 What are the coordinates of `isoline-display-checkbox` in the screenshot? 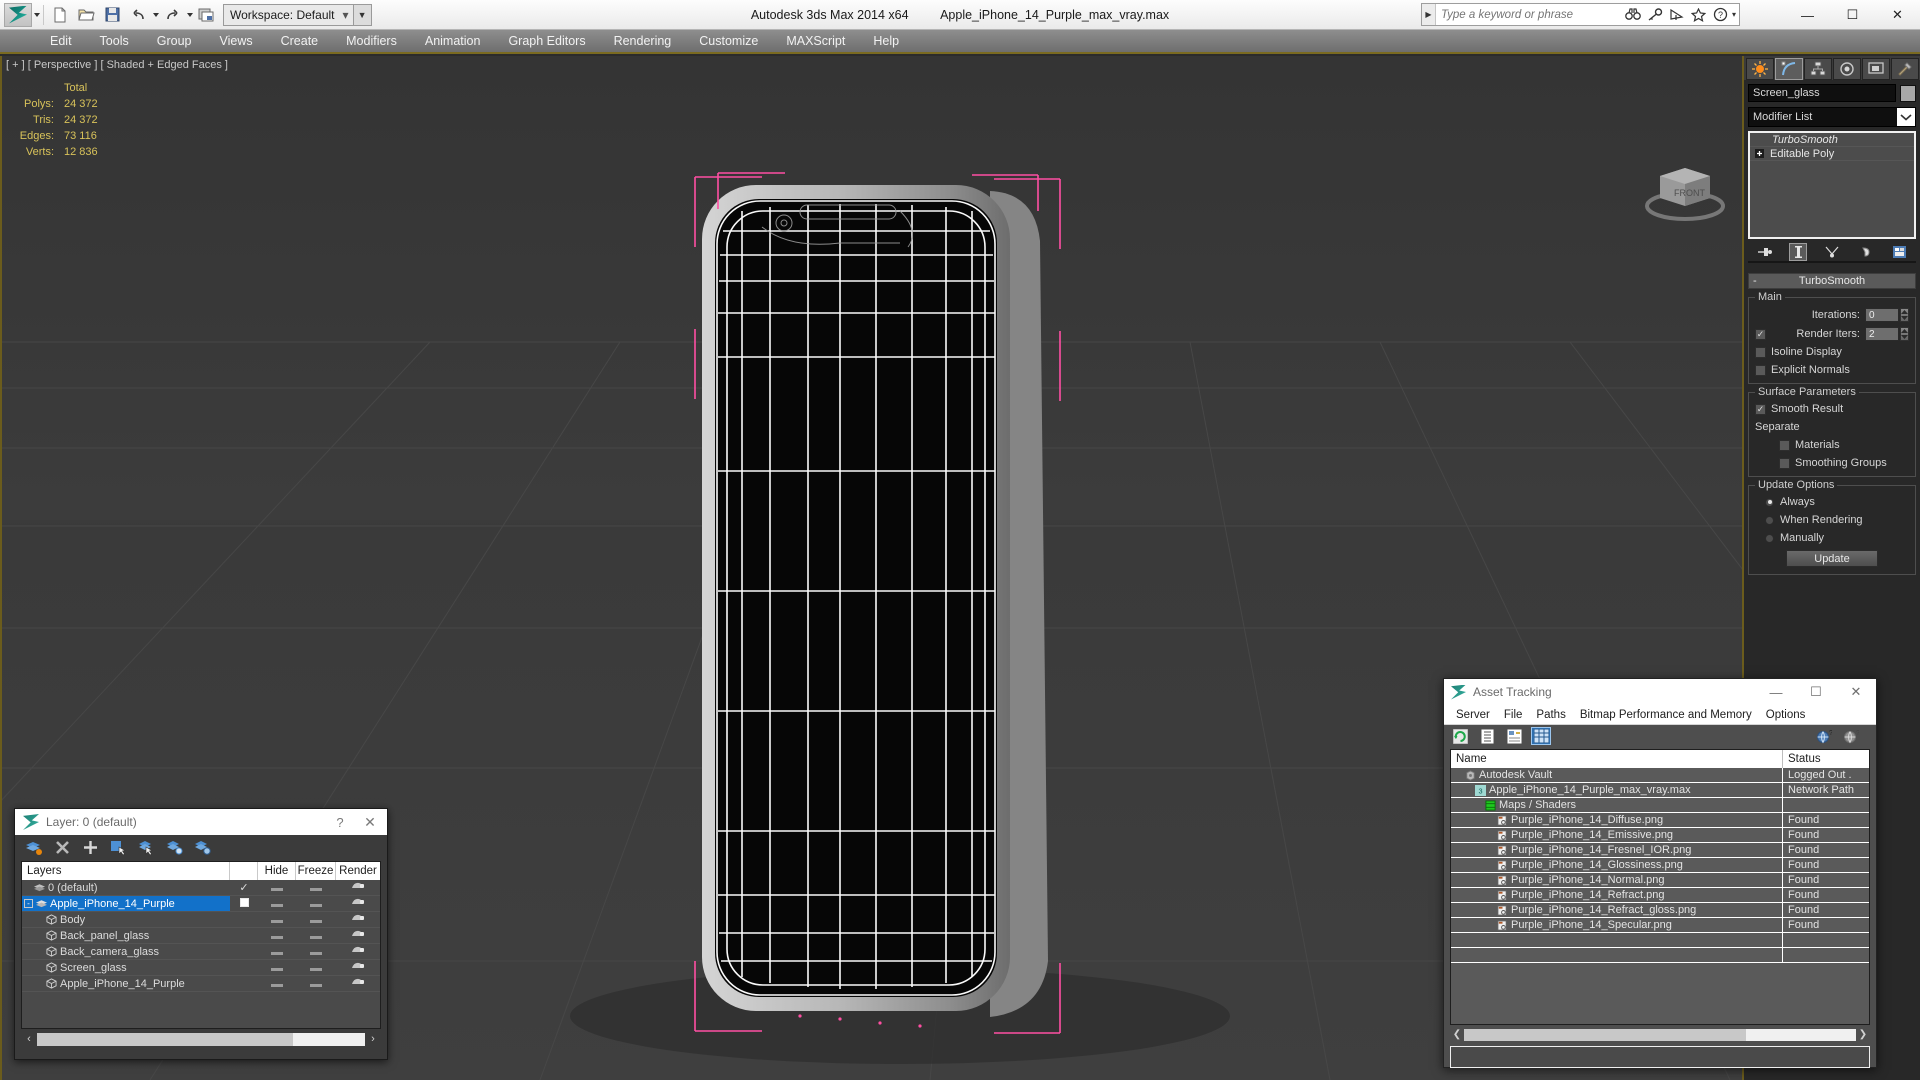 It's located at (1760, 352).